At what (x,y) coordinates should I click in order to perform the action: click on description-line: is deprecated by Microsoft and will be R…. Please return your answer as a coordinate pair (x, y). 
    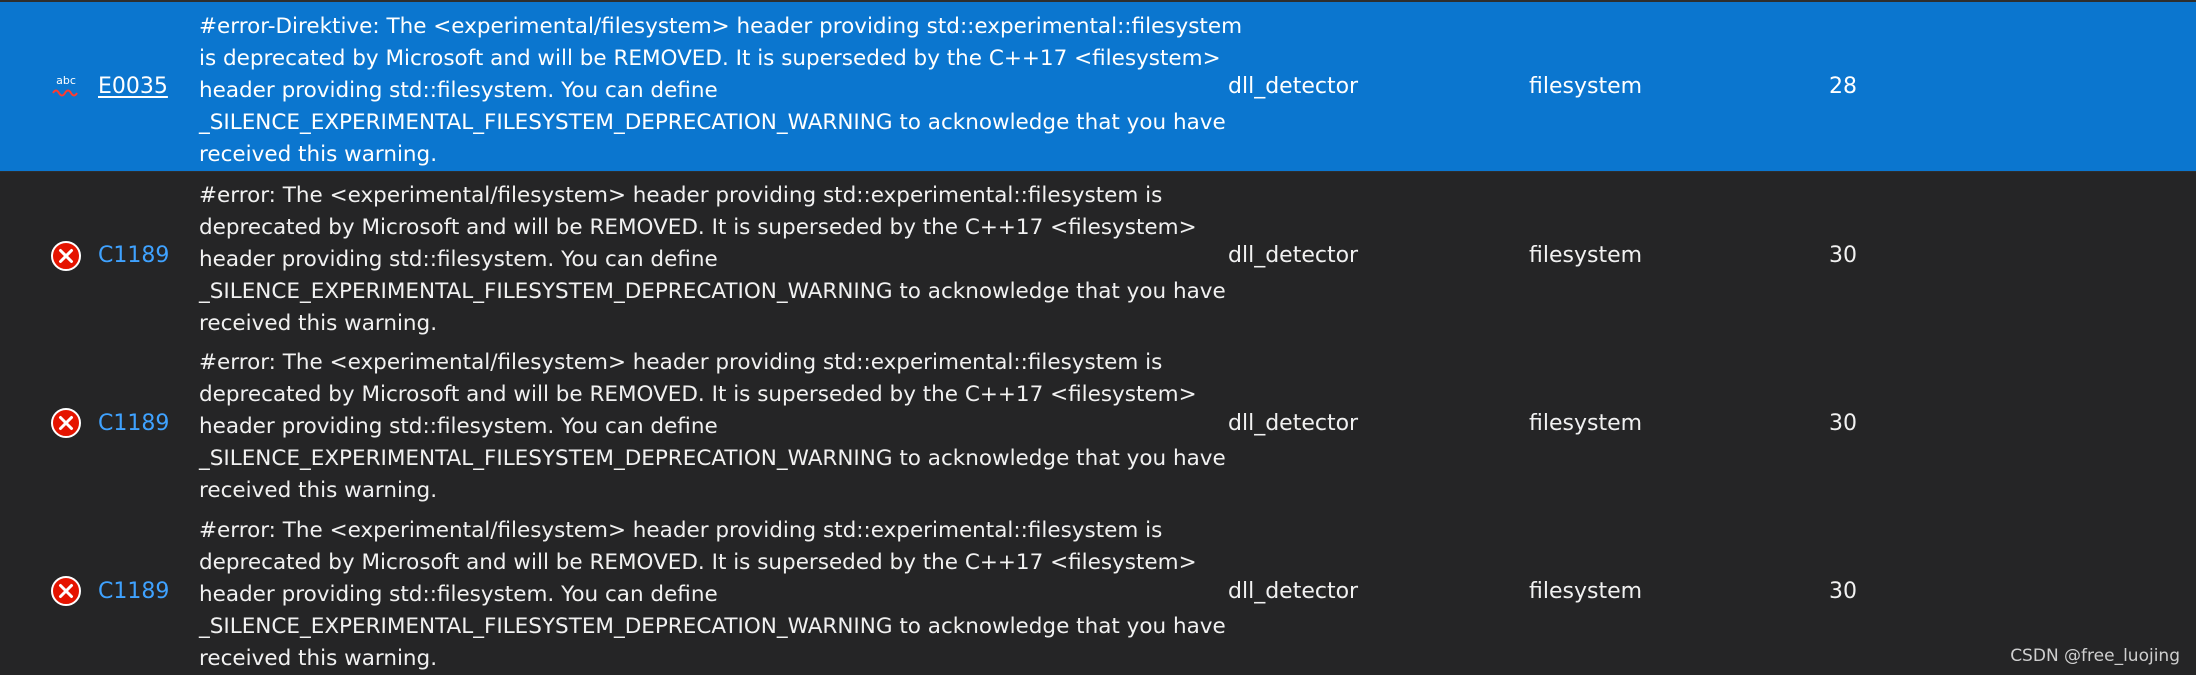
    Looking at the image, I should click on (710, 58).